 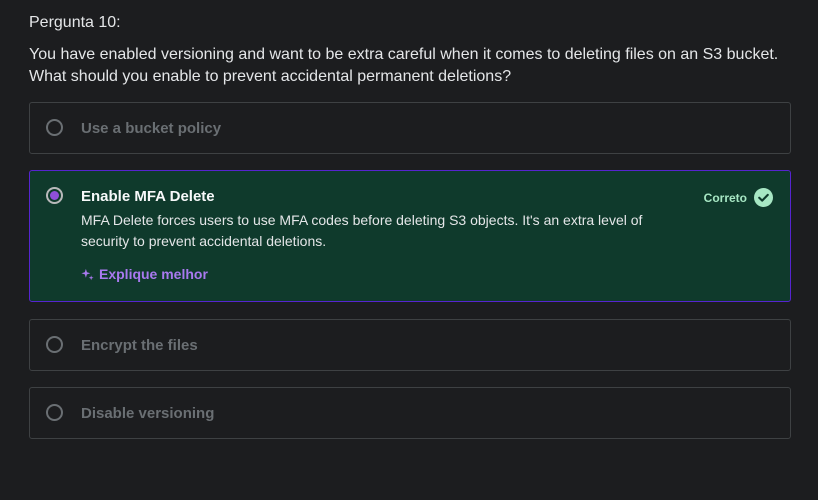 What do you see at coordinates (87, 274) in the screenshot?
I see `sparkle-icon` at bounding box center [87, 274].